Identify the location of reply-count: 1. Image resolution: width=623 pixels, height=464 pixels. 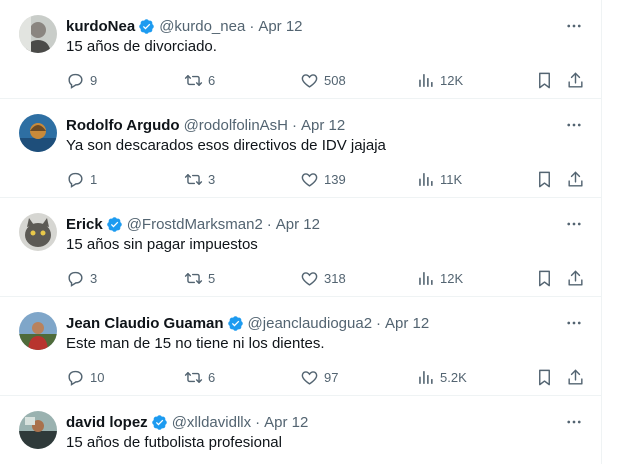
(94, 179).